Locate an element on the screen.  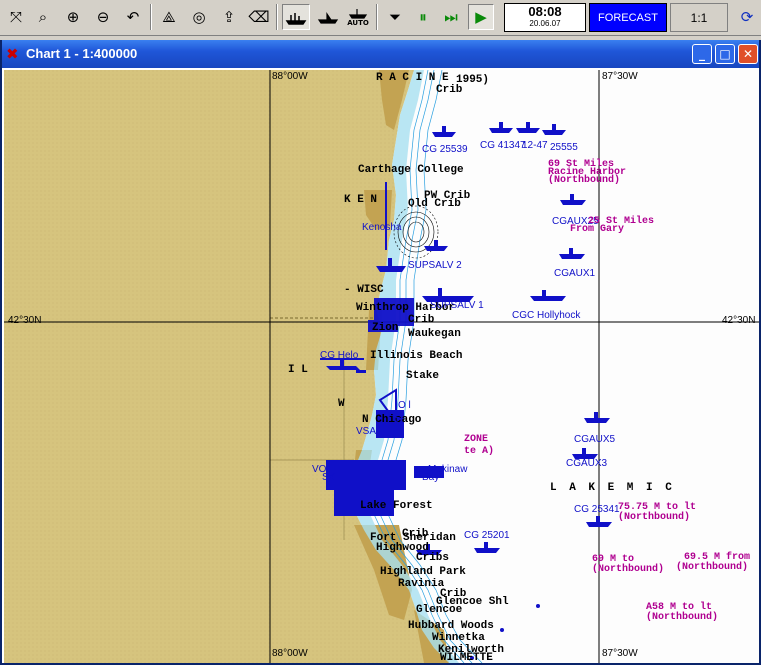
place-label: Carthage College is located at coordinates (411, 170).